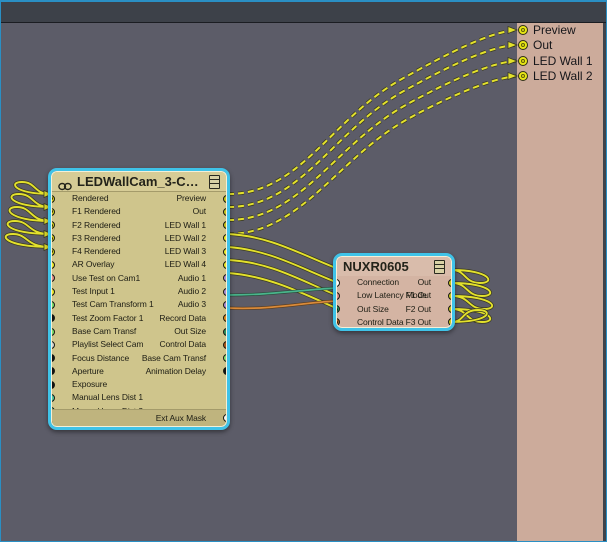 The image size is (607, 542). Describe the element at coordinates (106, 277) in the screenshot. I see `input-label: Use Test on Cam1` at that location.